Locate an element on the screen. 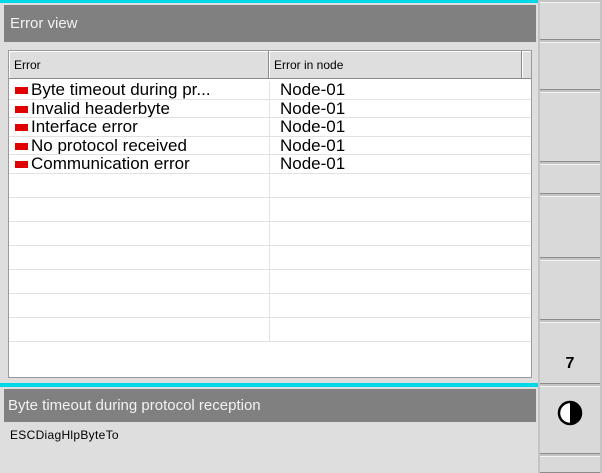  table-row: Interface error Node-01 is located at coordinates (270, 127).